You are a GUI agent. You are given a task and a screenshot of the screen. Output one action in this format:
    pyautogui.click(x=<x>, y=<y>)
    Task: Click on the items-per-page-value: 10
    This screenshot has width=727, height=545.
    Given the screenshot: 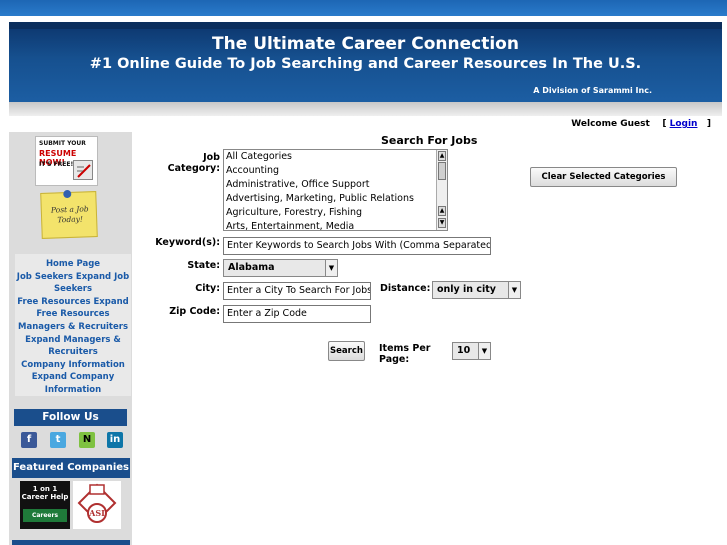 What is the action you would take?
    pyautogui.click(x=464, y=350)
    